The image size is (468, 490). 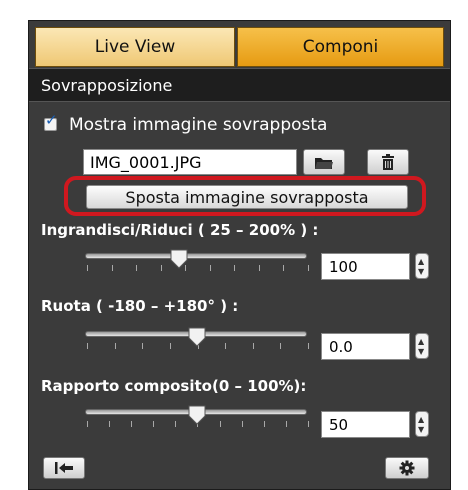 I want to click on tab-live-view-label: Live View, so click(x=135, y=47).